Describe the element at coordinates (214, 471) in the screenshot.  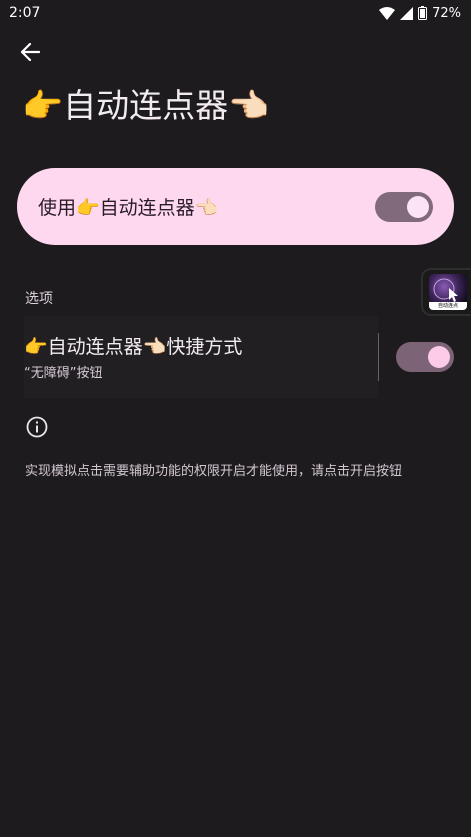
I see `info-text: 实现模拟点击需要辅助功能的权限开启才能使用，请点击开启按钮` at that location.